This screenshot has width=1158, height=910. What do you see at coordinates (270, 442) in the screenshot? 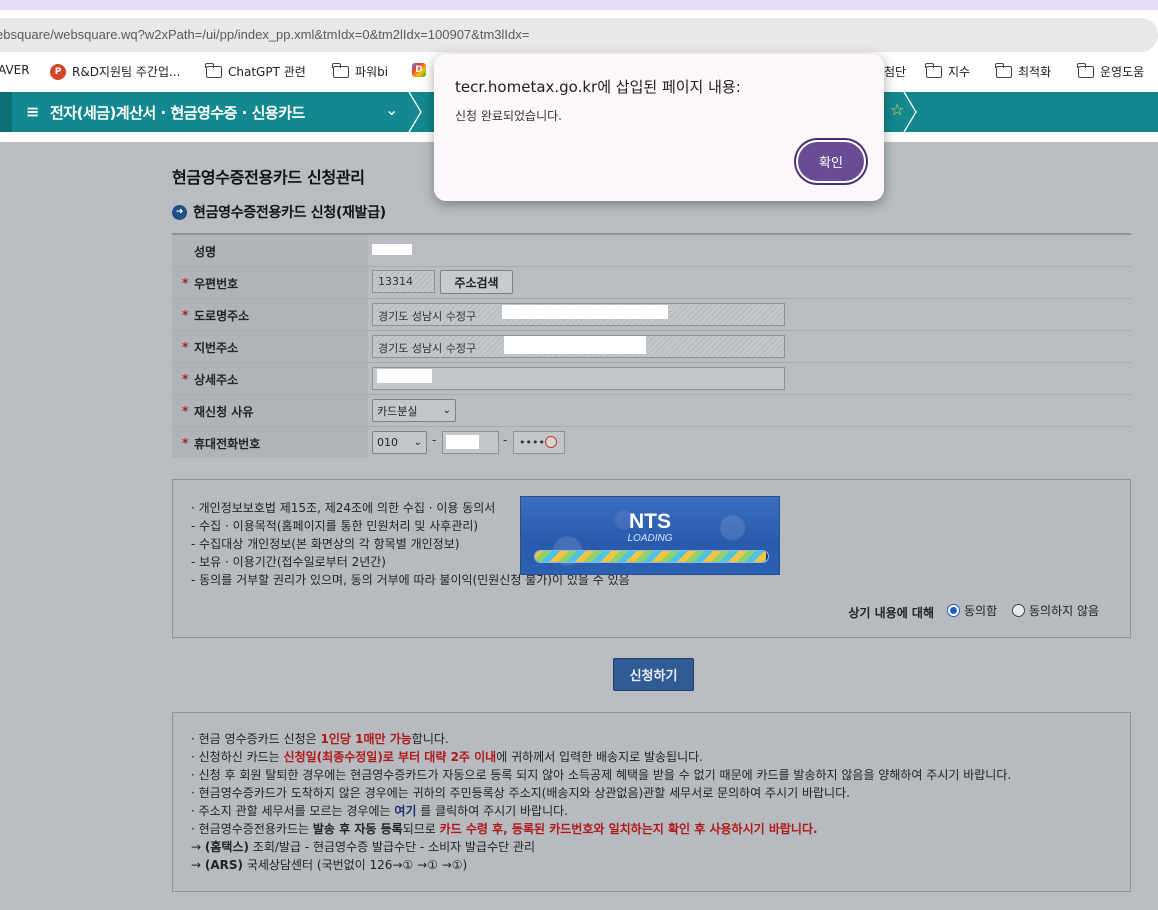
I see `phone-label: * 휴대전화번호` at bounding box center [270, 442].